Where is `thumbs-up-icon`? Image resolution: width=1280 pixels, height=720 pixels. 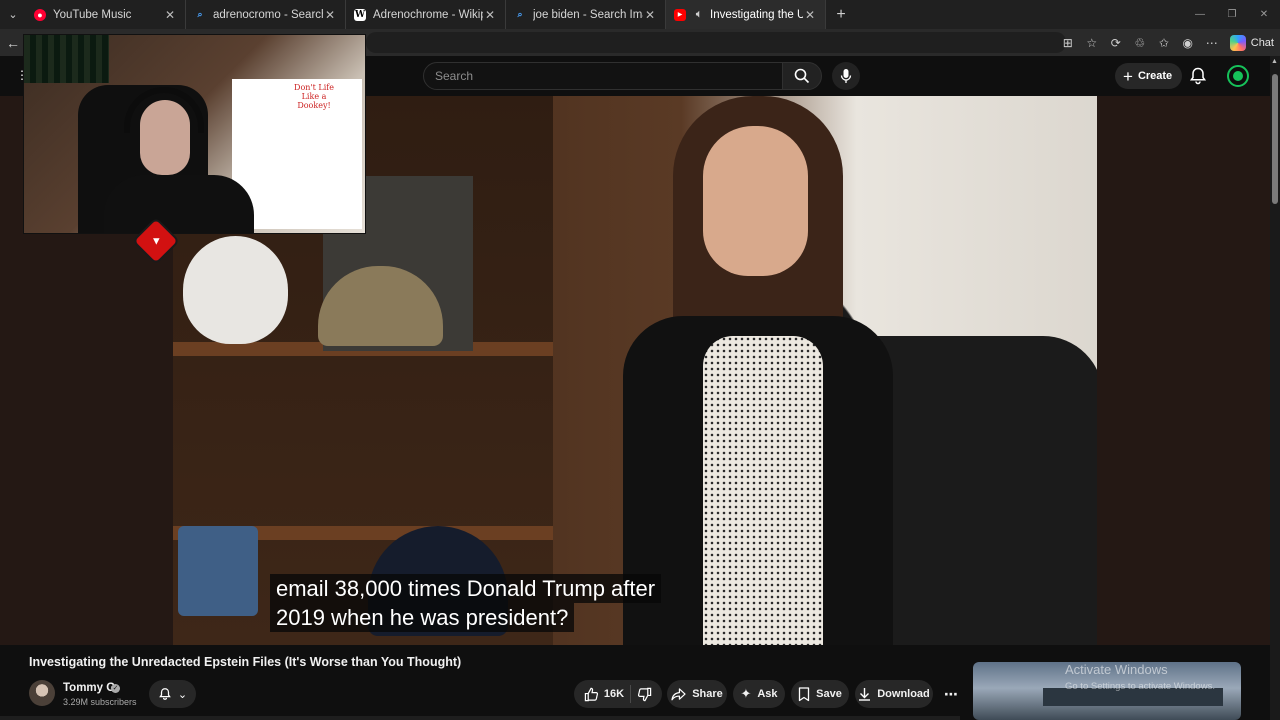
thumbs-up-icon is located at coordinates (591, 694).